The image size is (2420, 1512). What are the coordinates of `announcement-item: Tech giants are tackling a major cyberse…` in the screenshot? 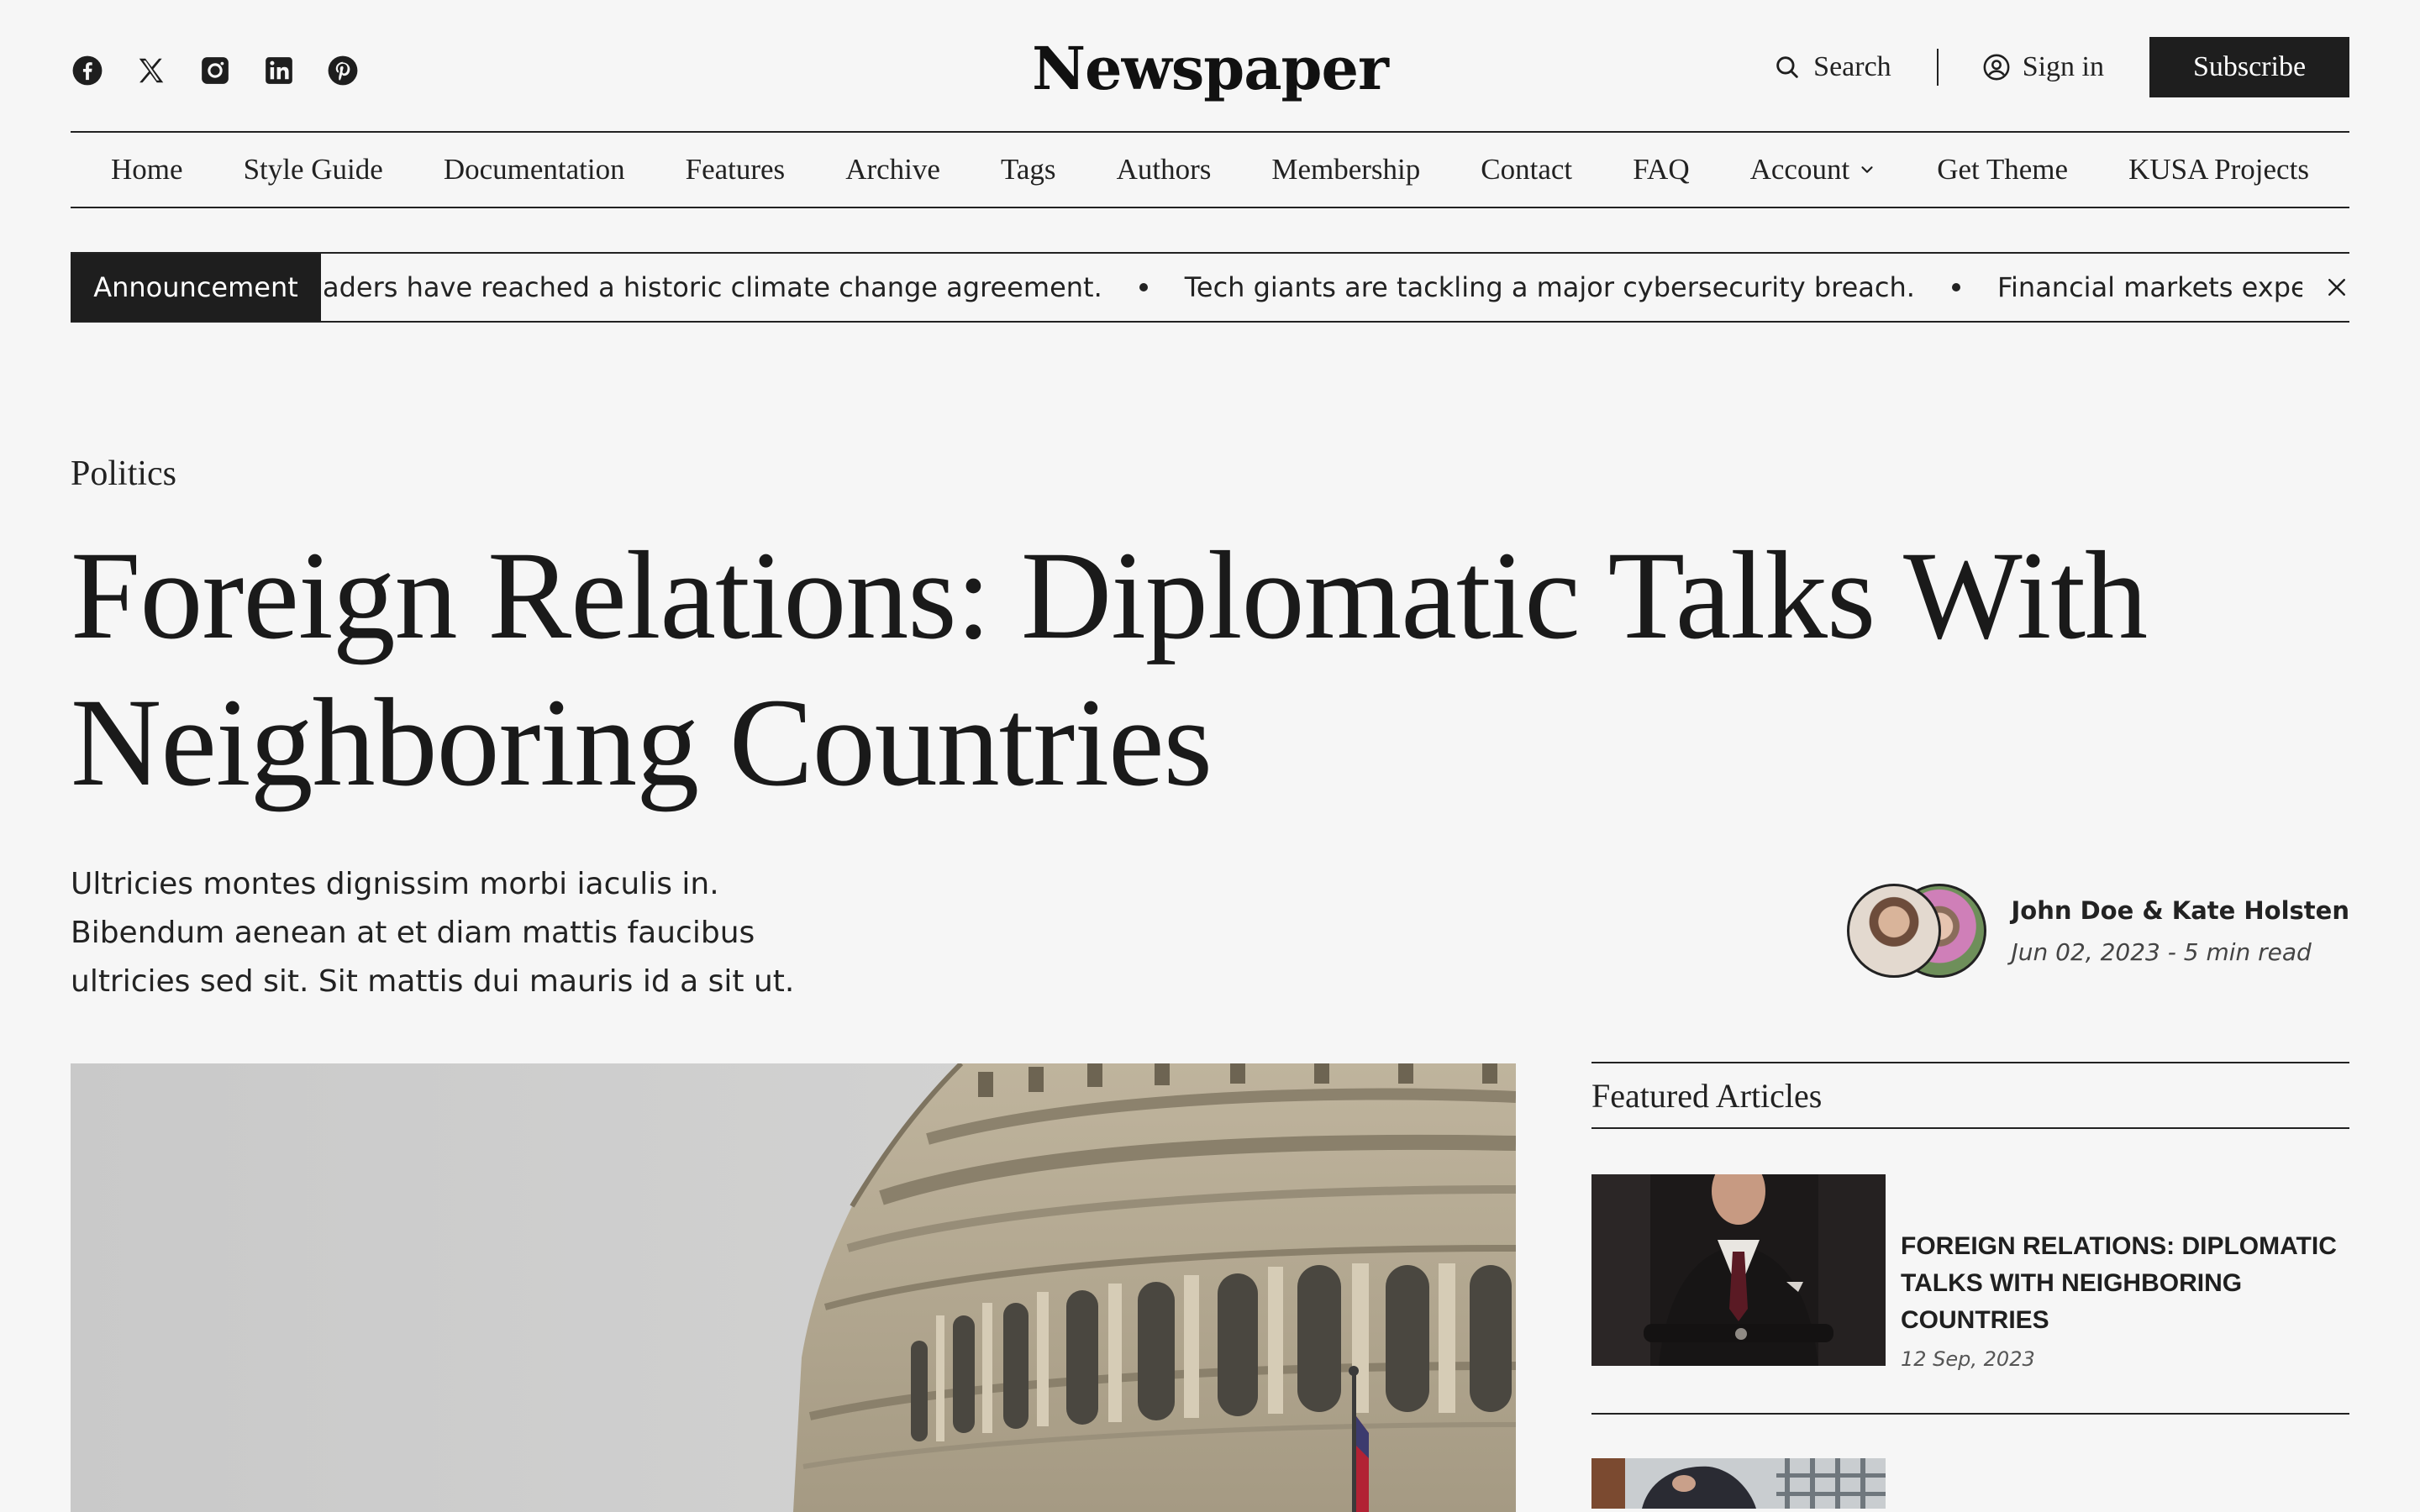 It's located at (1550, 287).